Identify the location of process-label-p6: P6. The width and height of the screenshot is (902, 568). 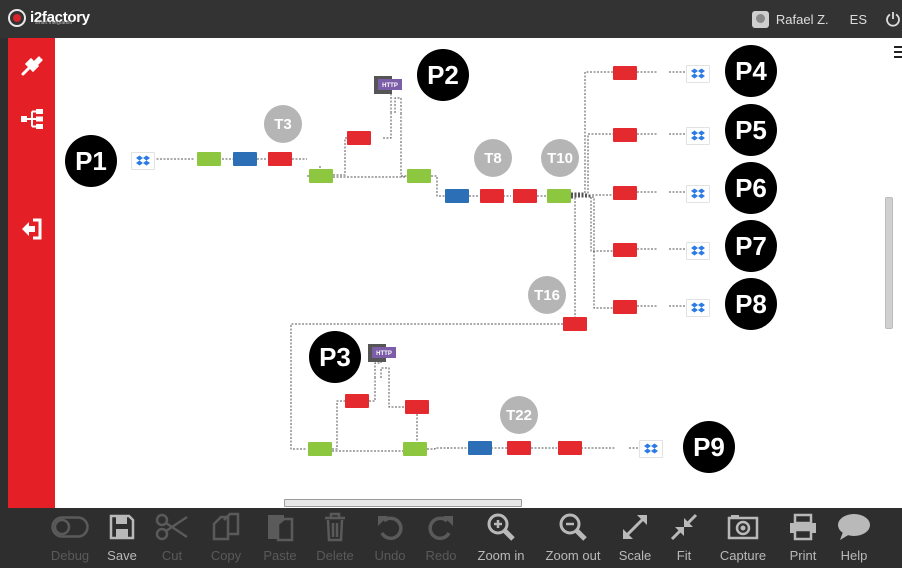
(751, 188).